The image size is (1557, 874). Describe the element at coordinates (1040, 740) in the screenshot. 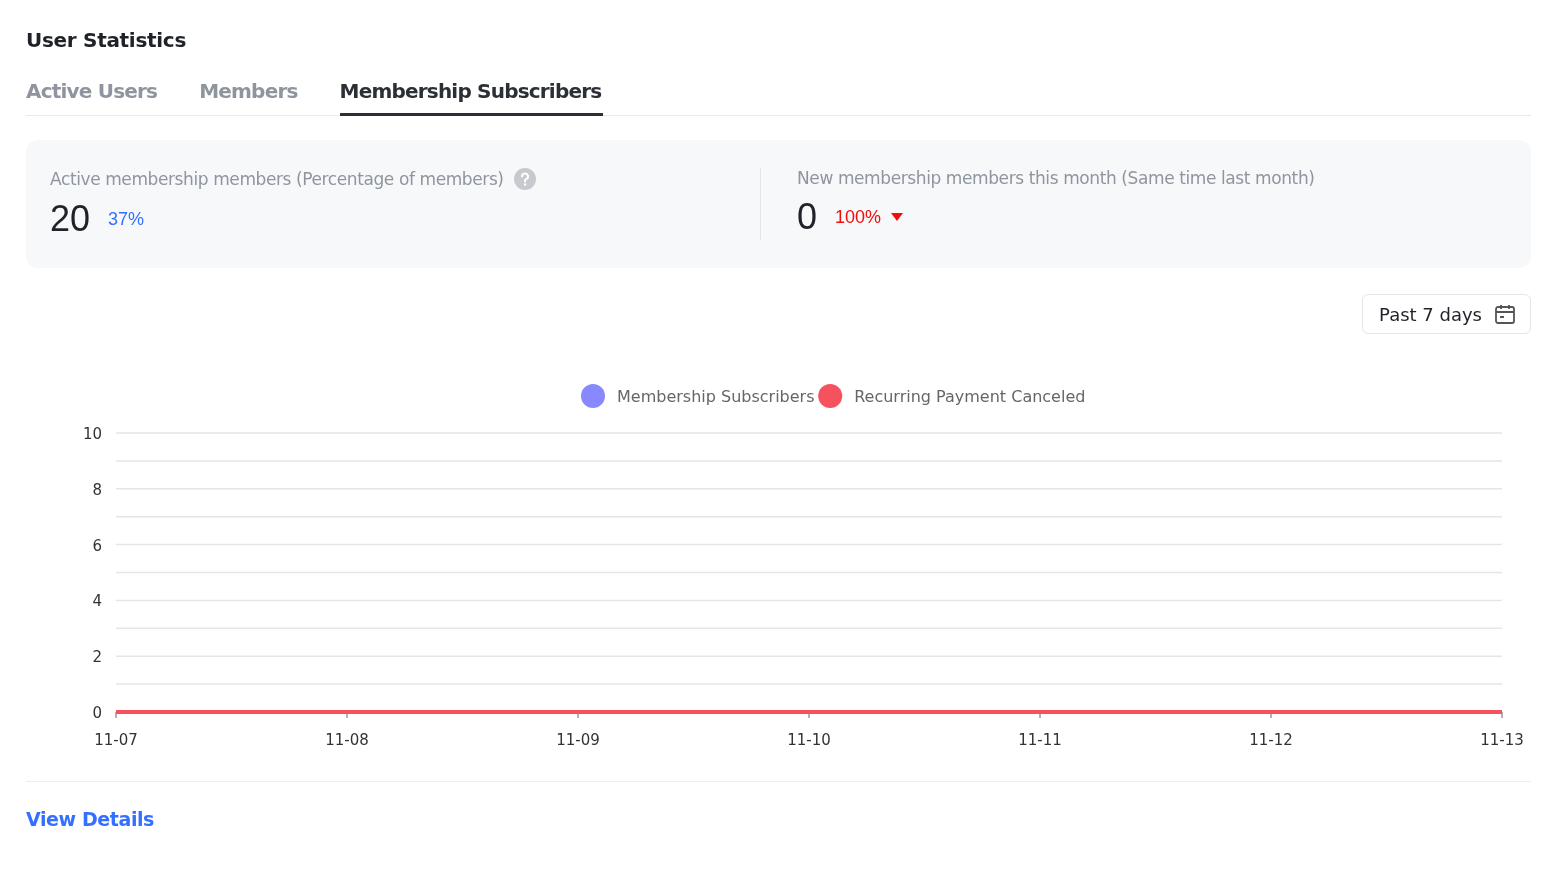

I see `x-axis-label: 11-11` at that location.